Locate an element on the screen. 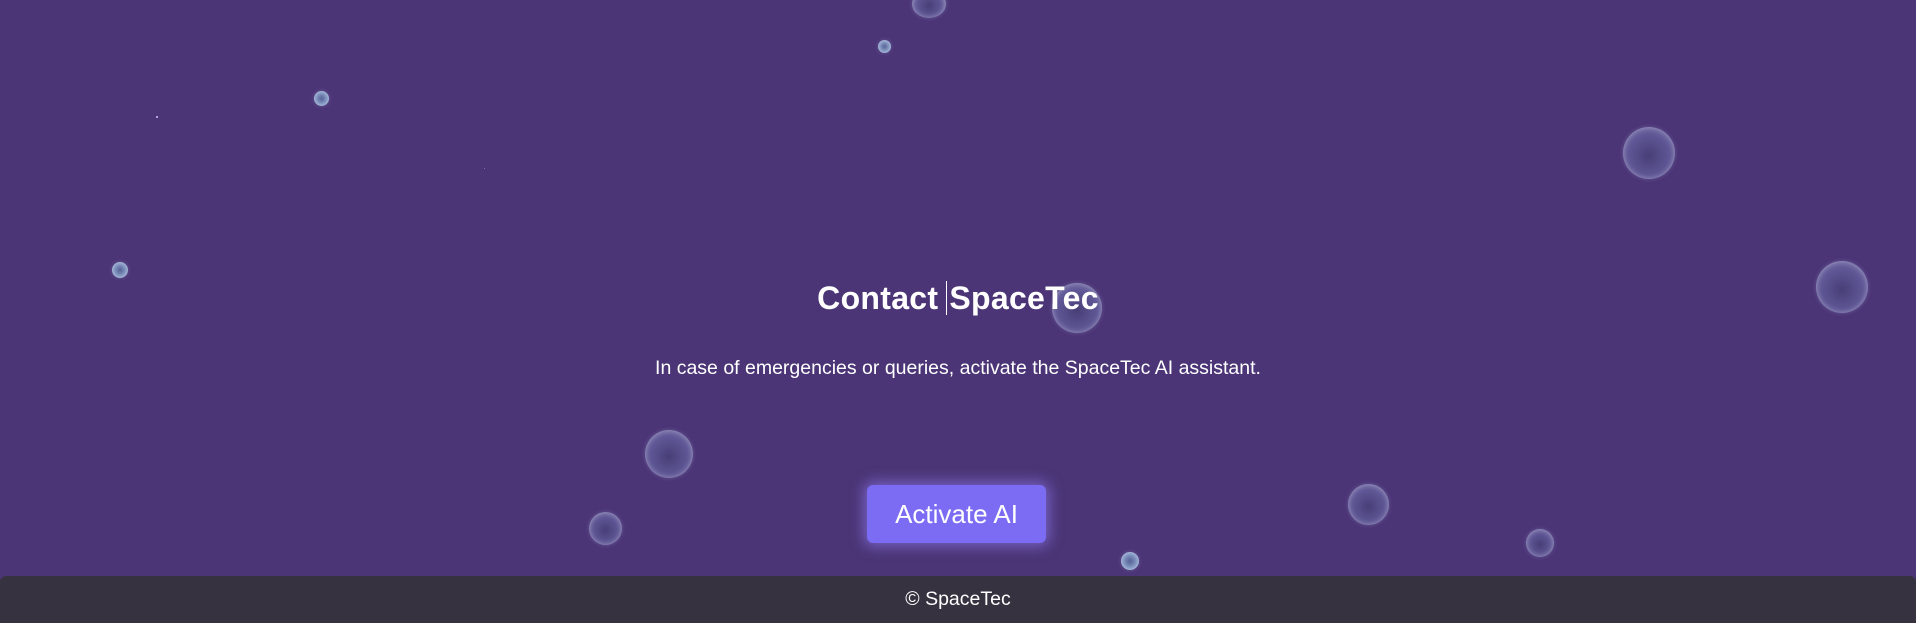  text-caret is located at coordinates (947, 298).